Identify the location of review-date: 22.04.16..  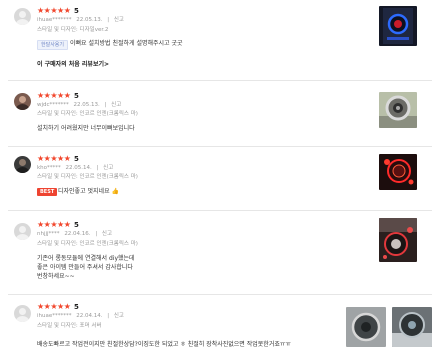
(77, 234).